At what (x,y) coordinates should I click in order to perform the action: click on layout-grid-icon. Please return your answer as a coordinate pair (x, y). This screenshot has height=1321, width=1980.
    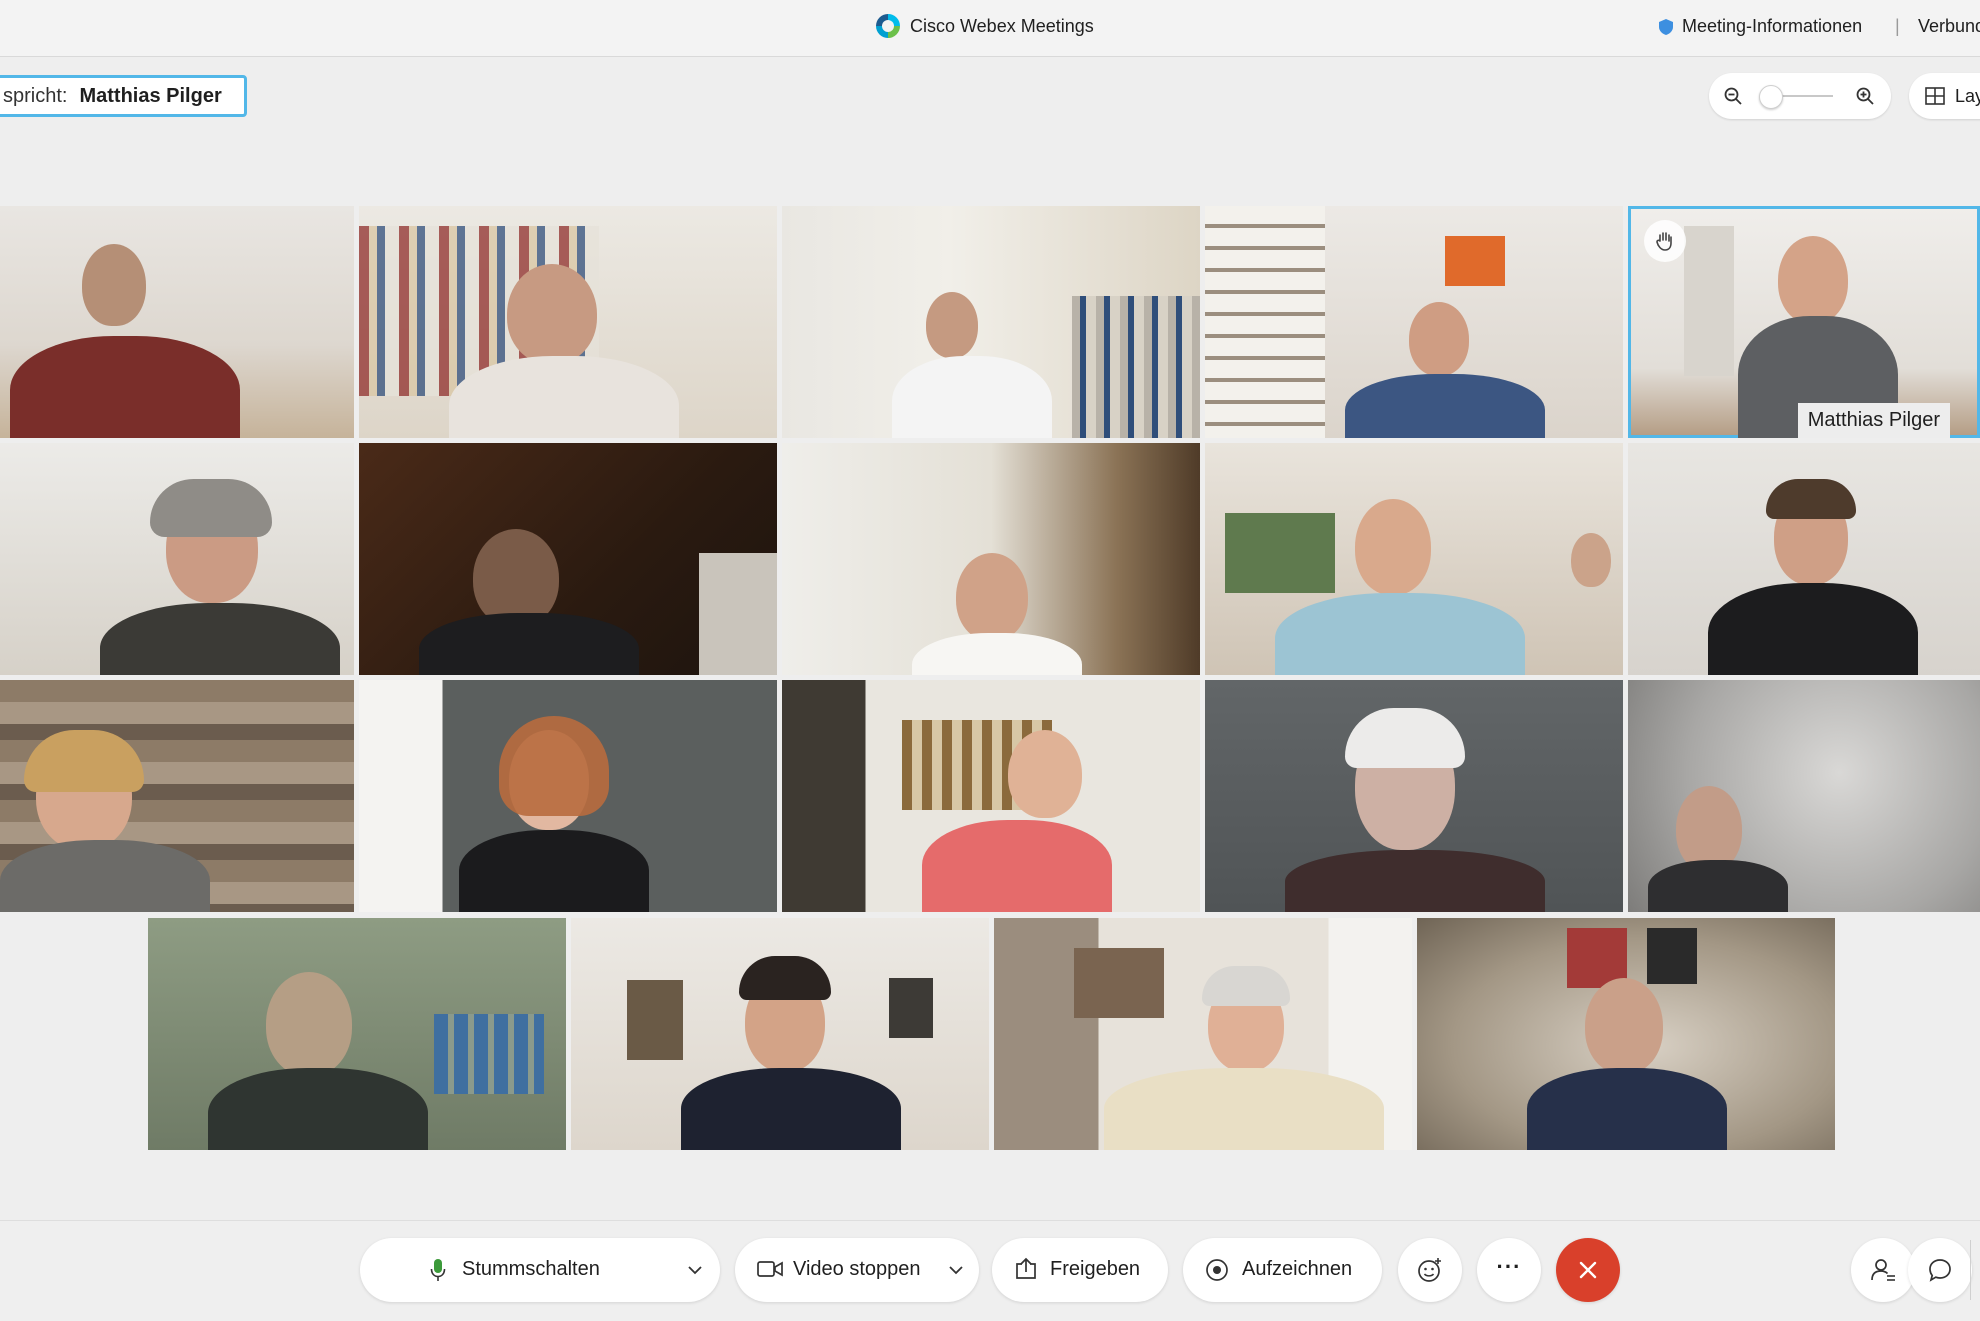
    Looking at the image, I should click on (1935, 96).